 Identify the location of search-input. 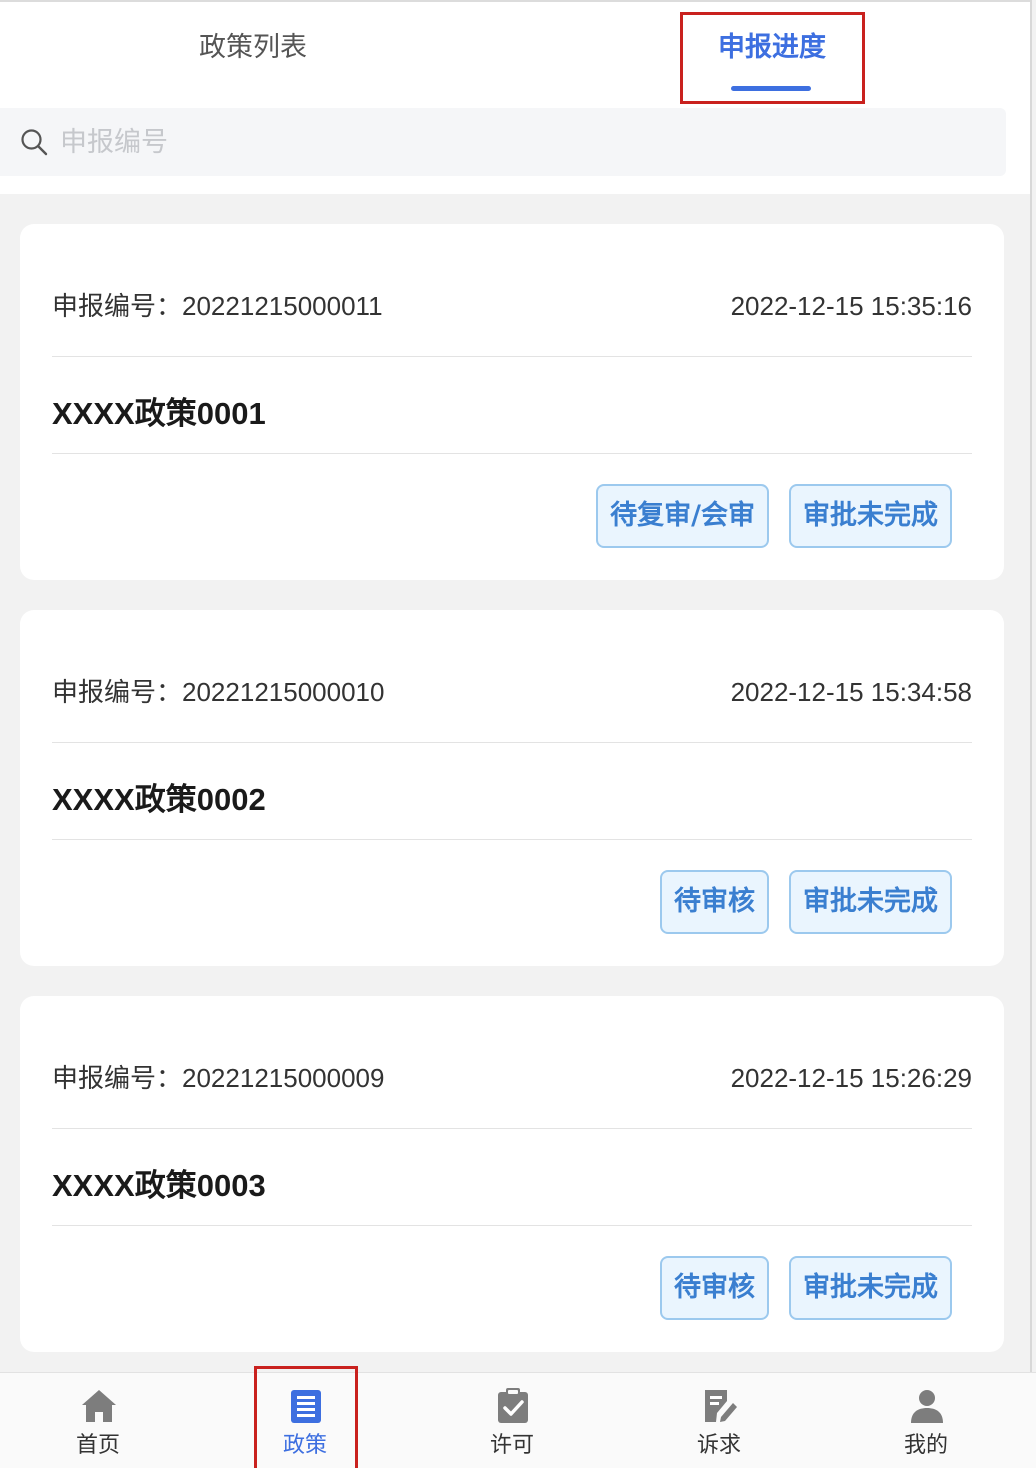
(510, 142).